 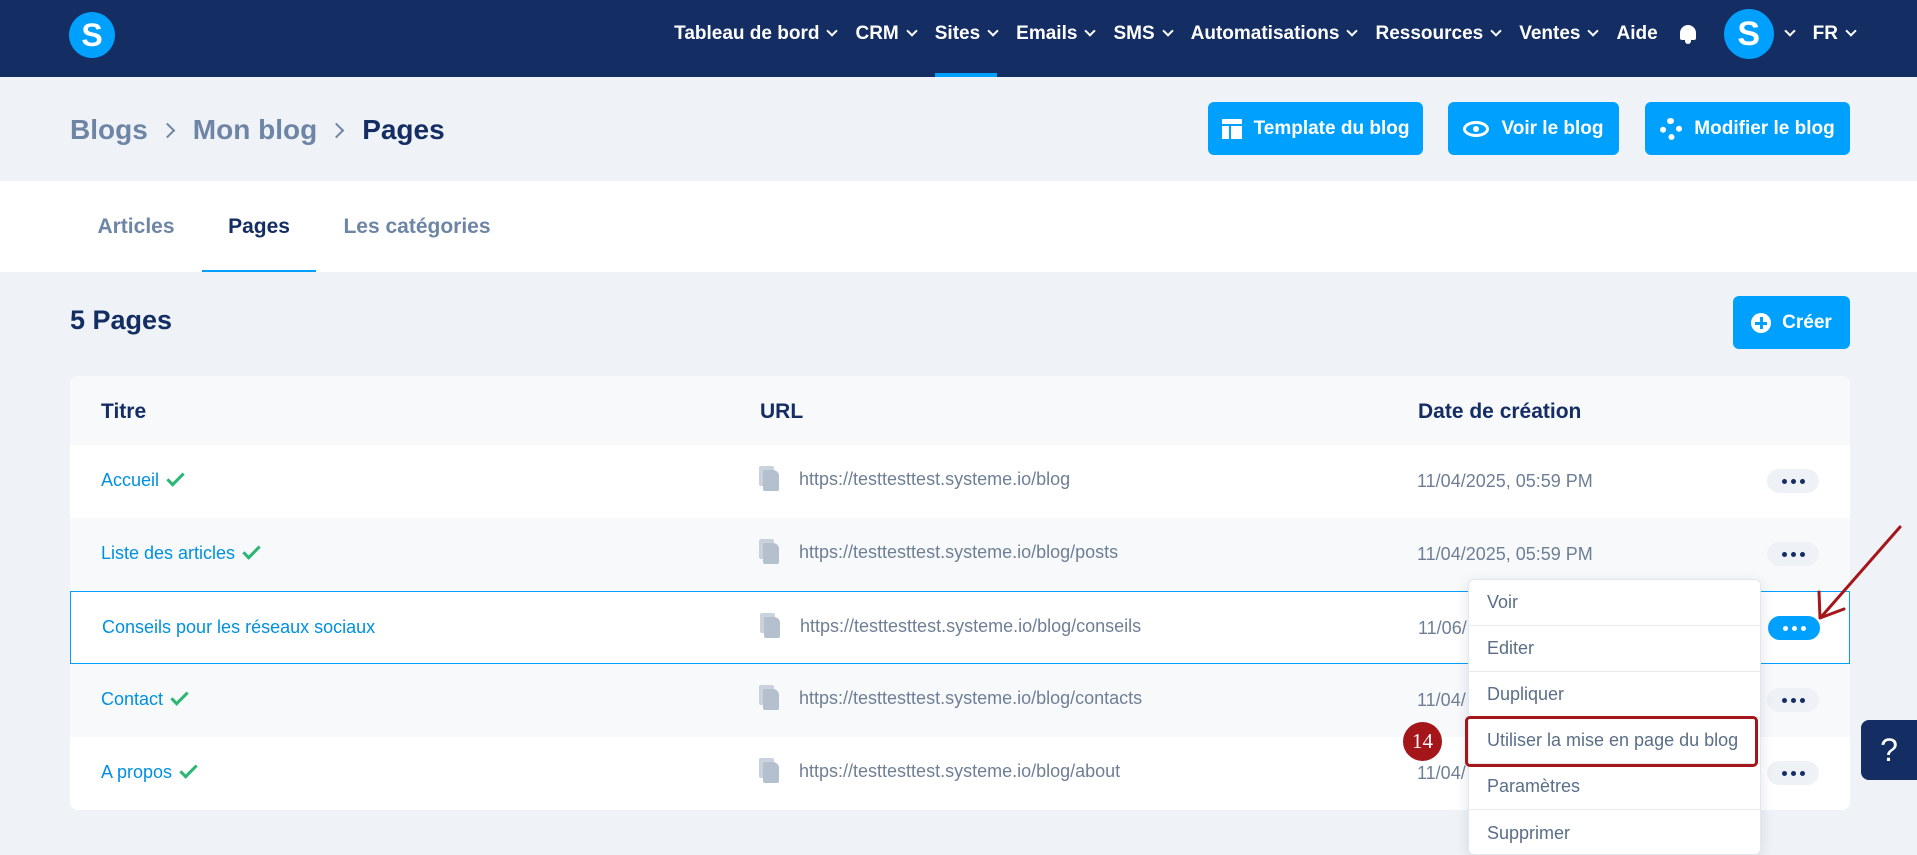 I want to click on nav-item-label: SMS, so click(x=1134, y=33).